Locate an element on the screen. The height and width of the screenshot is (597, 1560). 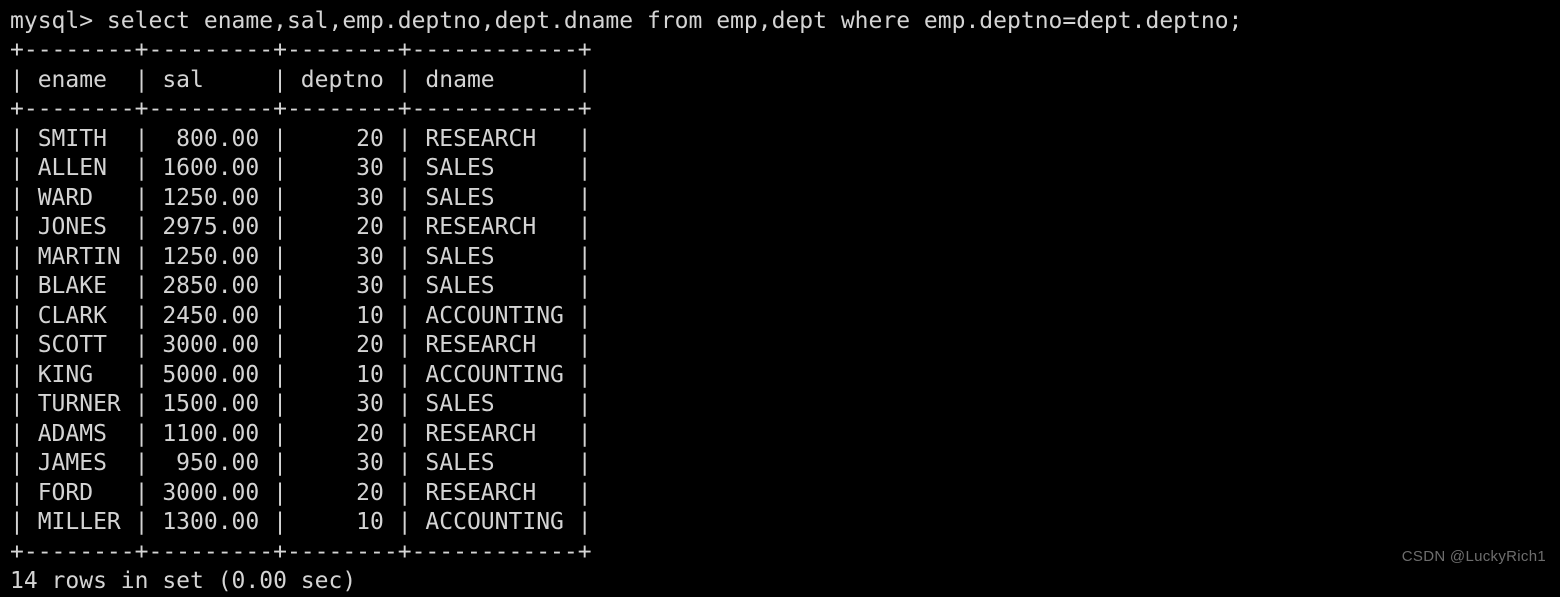
table-row: | MILLER | 1300.00 | 10 | ACCOUNTING | is located at coordinates (301, 522).